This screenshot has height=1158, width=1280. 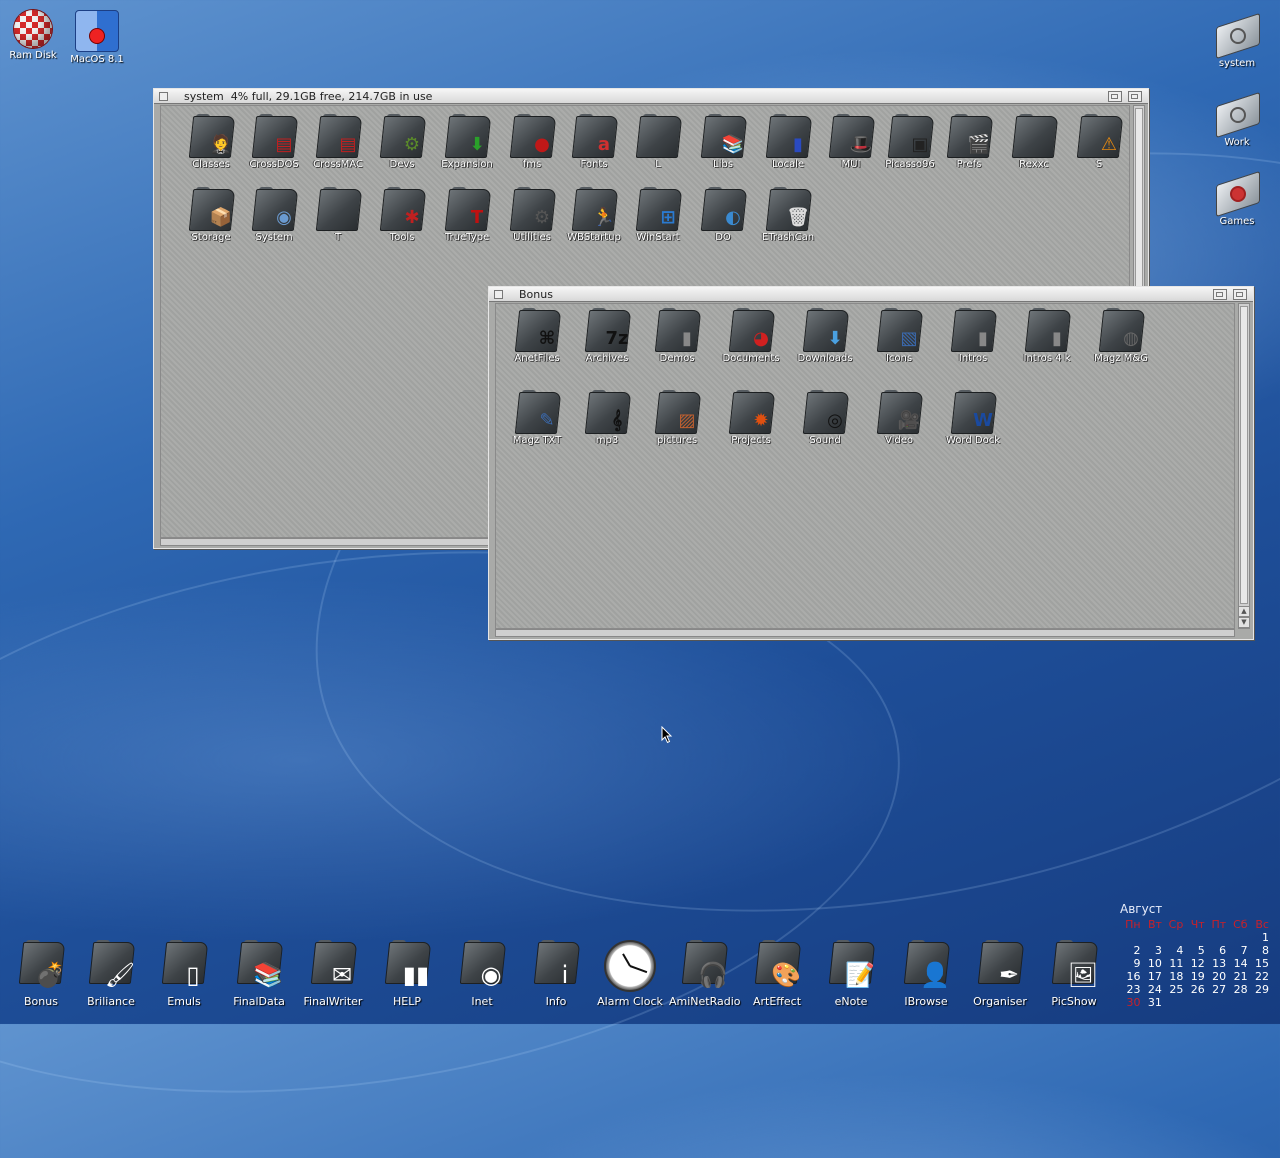 What do you see at coordinates (1152, 963) in the screenshot?
I see `calendar-day: 10` at bounding box center [1152, 963].